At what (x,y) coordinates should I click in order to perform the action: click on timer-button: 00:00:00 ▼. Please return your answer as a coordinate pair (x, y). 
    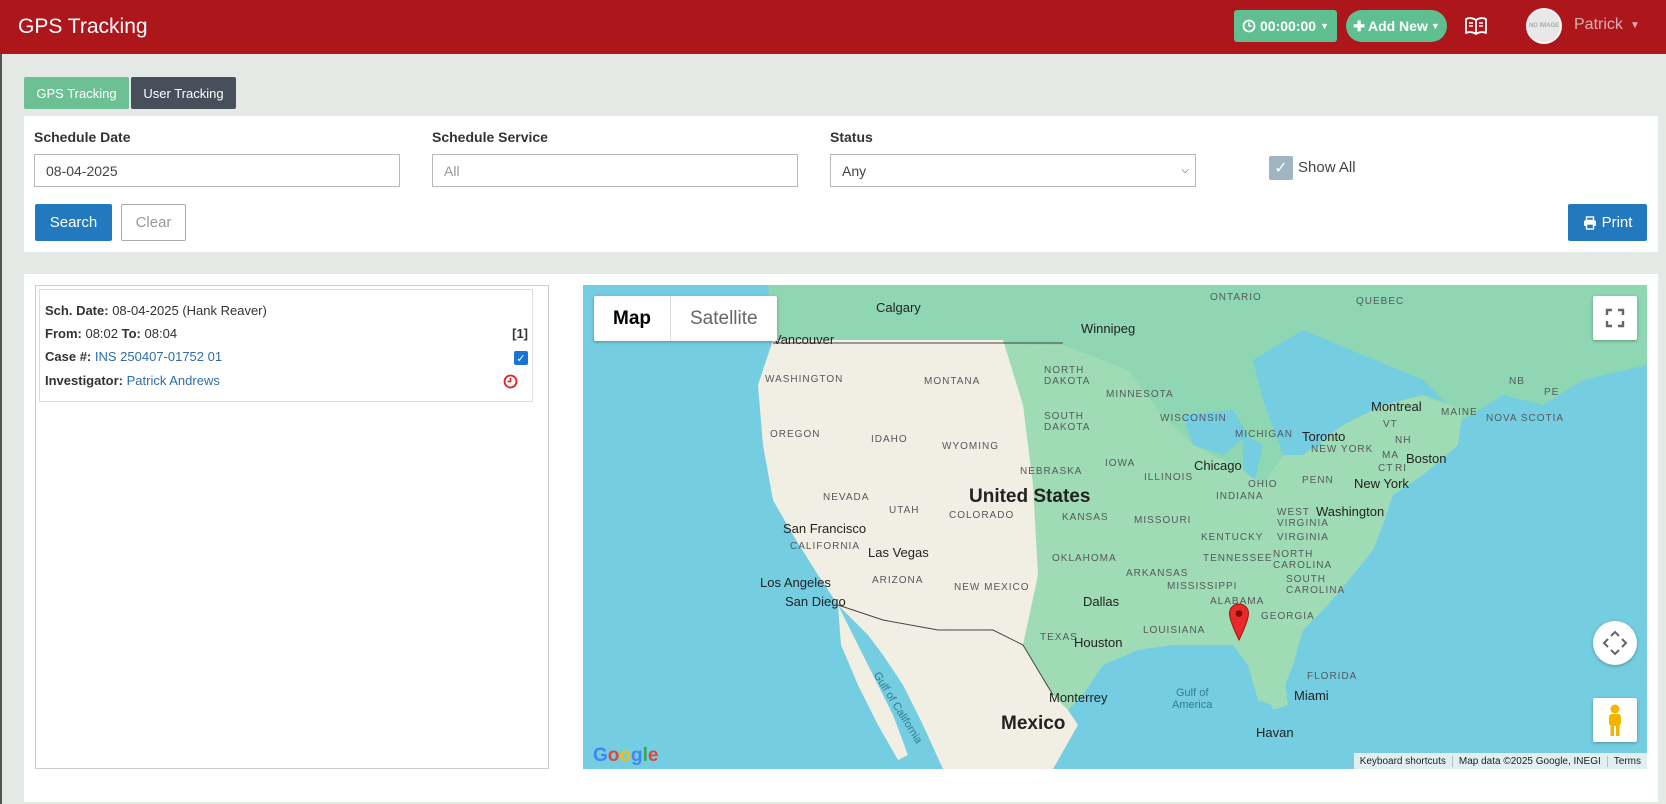
    Looking at the image, I should click on (1285, 26).